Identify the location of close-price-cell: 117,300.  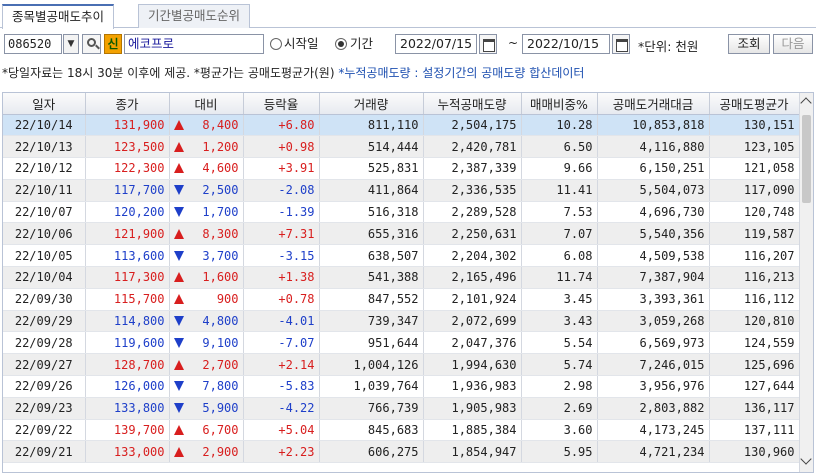
(127, 277).